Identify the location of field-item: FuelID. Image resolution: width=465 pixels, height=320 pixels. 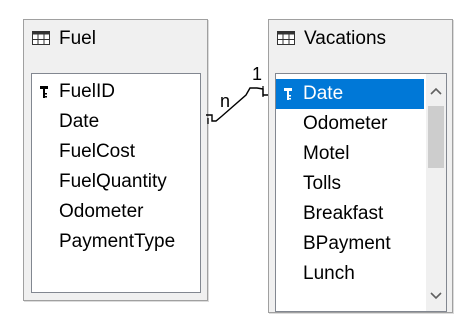
(116, 92).